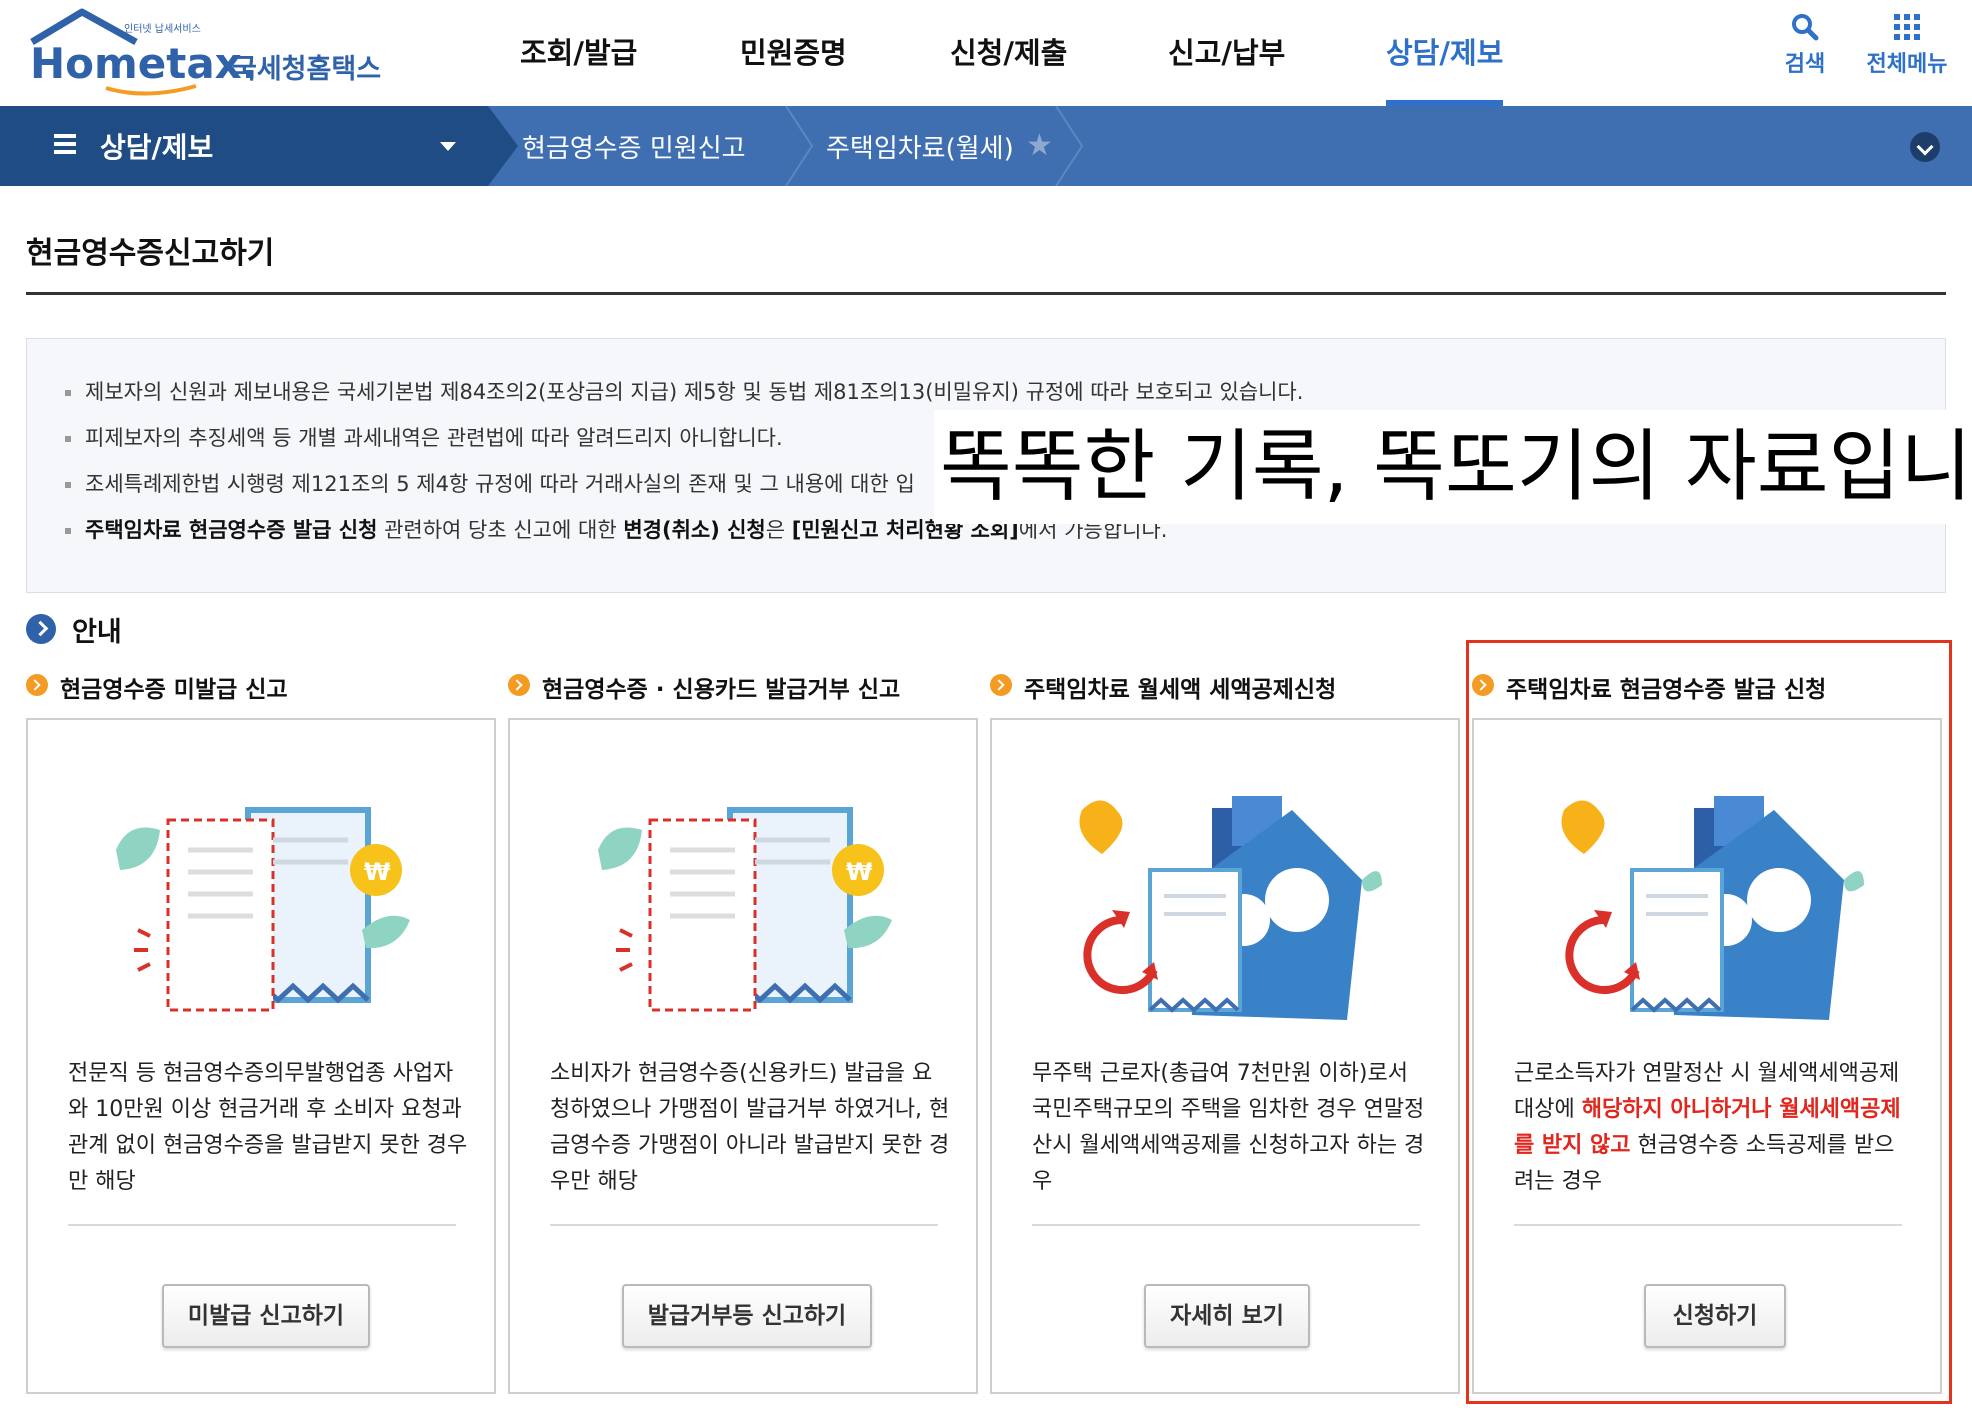  Describe the element at coordinates (1039, 145) in the screenshot. I see `favorite-star-icon: ★` at that location.